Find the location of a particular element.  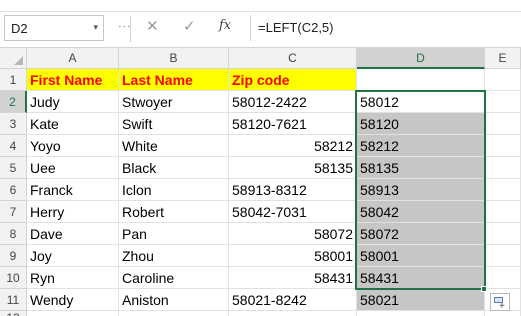

formula-input: =LEFT(C2,5) is located at coordinates (385, 28).